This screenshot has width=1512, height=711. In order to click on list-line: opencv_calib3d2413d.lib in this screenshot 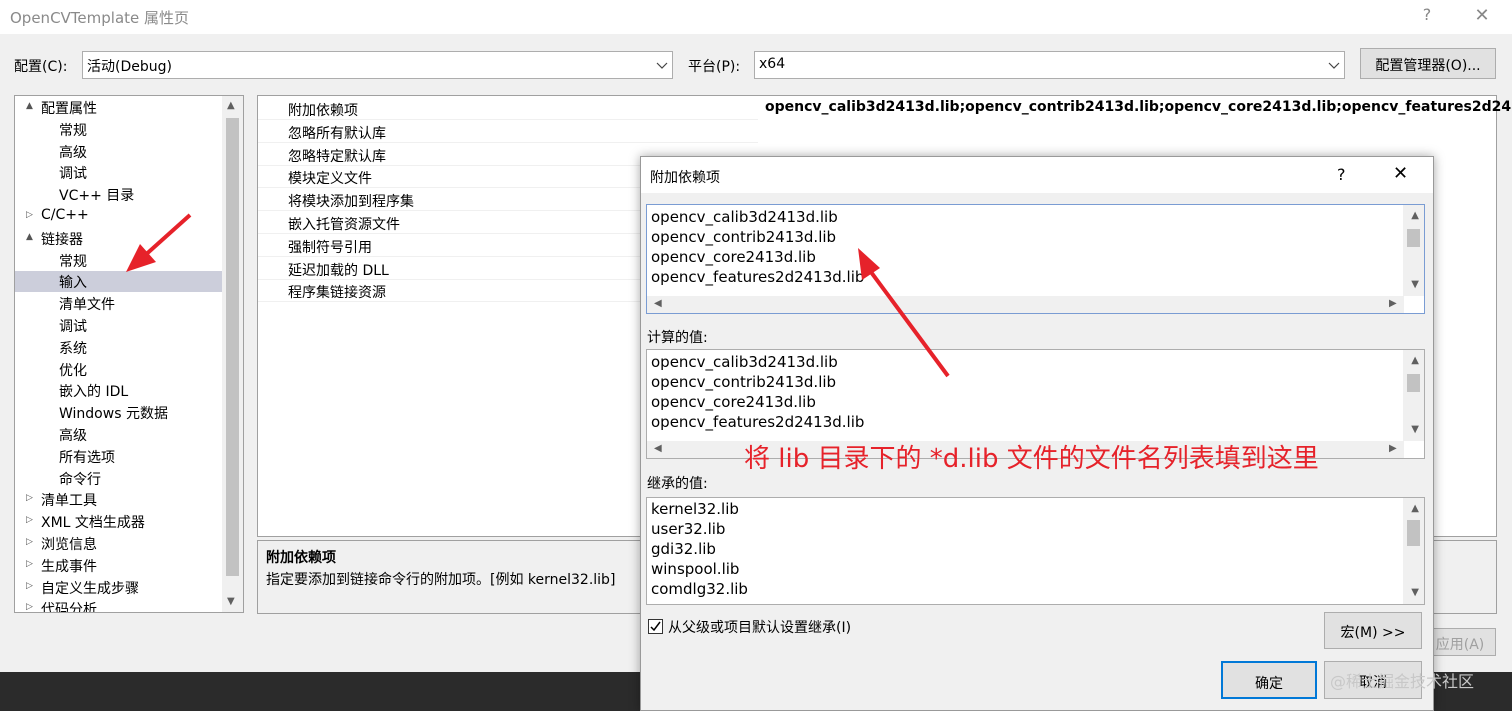, I will do `click(744, 362)`.